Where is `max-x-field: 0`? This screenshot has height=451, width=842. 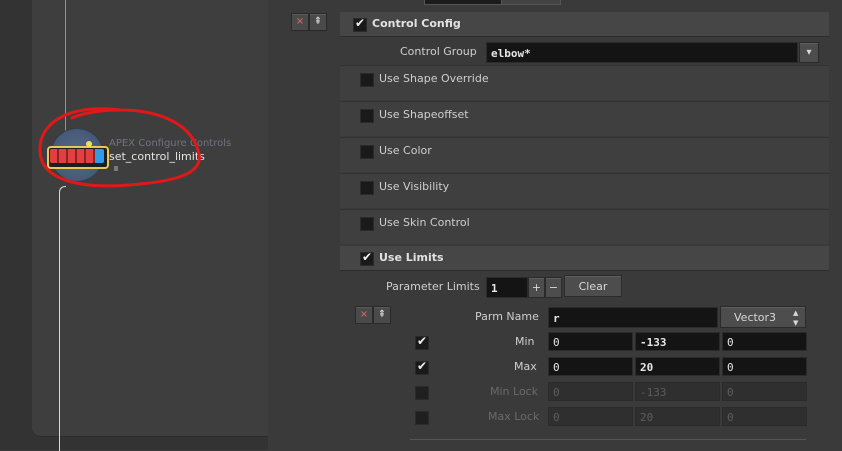
max-x-field: 0 is located at coordinates (590, 366).